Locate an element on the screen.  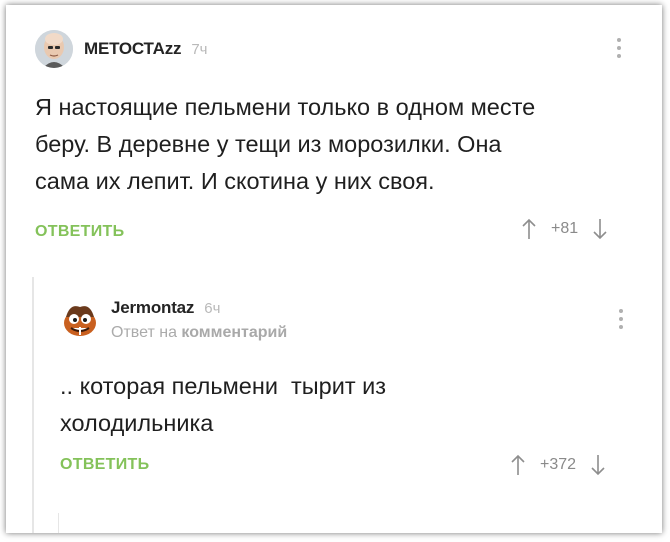
author-row: Jermontaz 6ч is located at coordinates (165, 308).